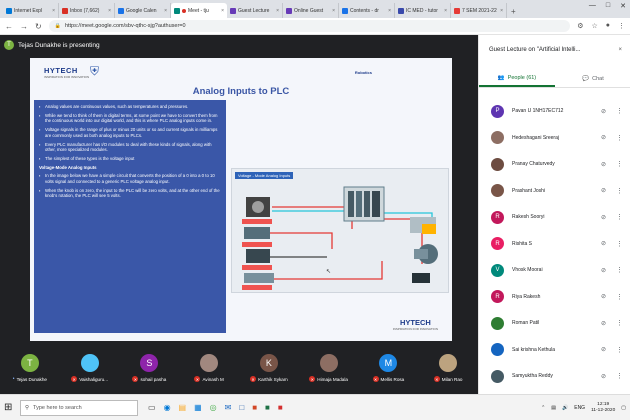 This screenshot has width=630, height=420. What do you see at coordinates (254, 407) in the screenshot?
I see `powerpoint-icon: ■` at bounding box center [254, 407].